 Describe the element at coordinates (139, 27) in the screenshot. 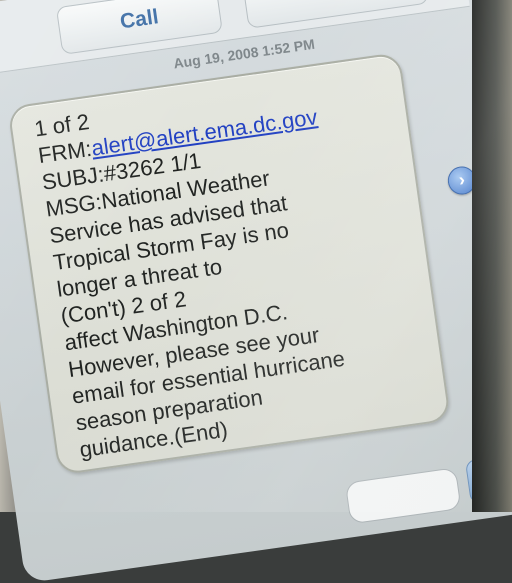

I see `call-button: Call` at that location.